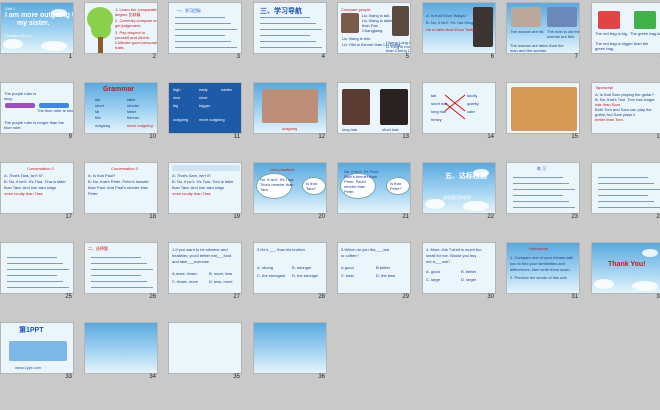 Image resolution: width=660 pixels, height=410 pixels. I want to click on slide-text: thinner, so click(133, 117).